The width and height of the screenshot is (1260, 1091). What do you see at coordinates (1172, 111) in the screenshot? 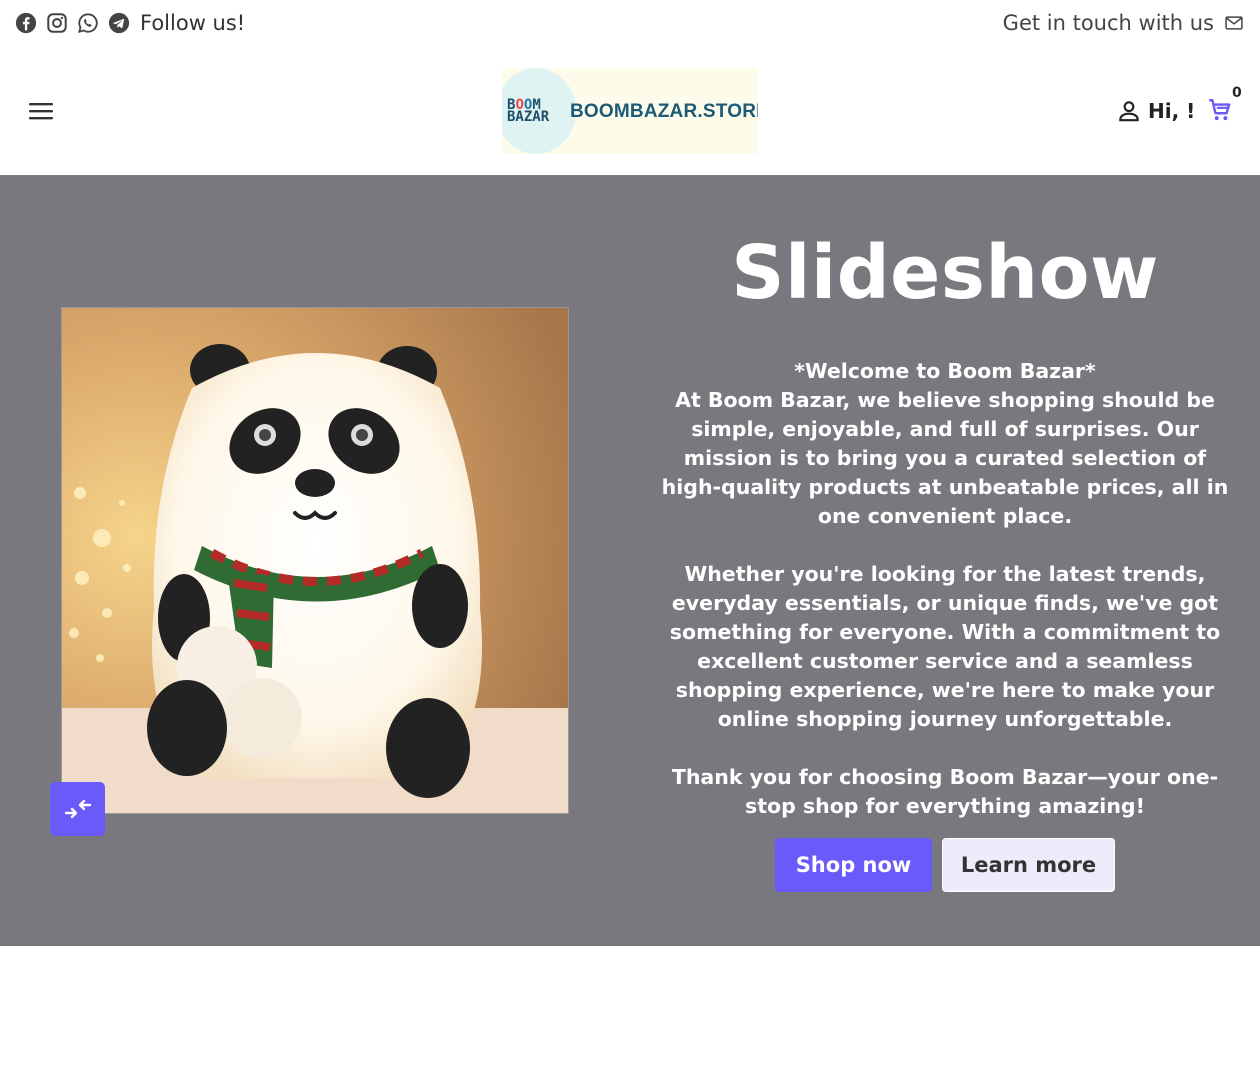
I see `user-greeting: Hi, !` at bounding box center [1172, 111].